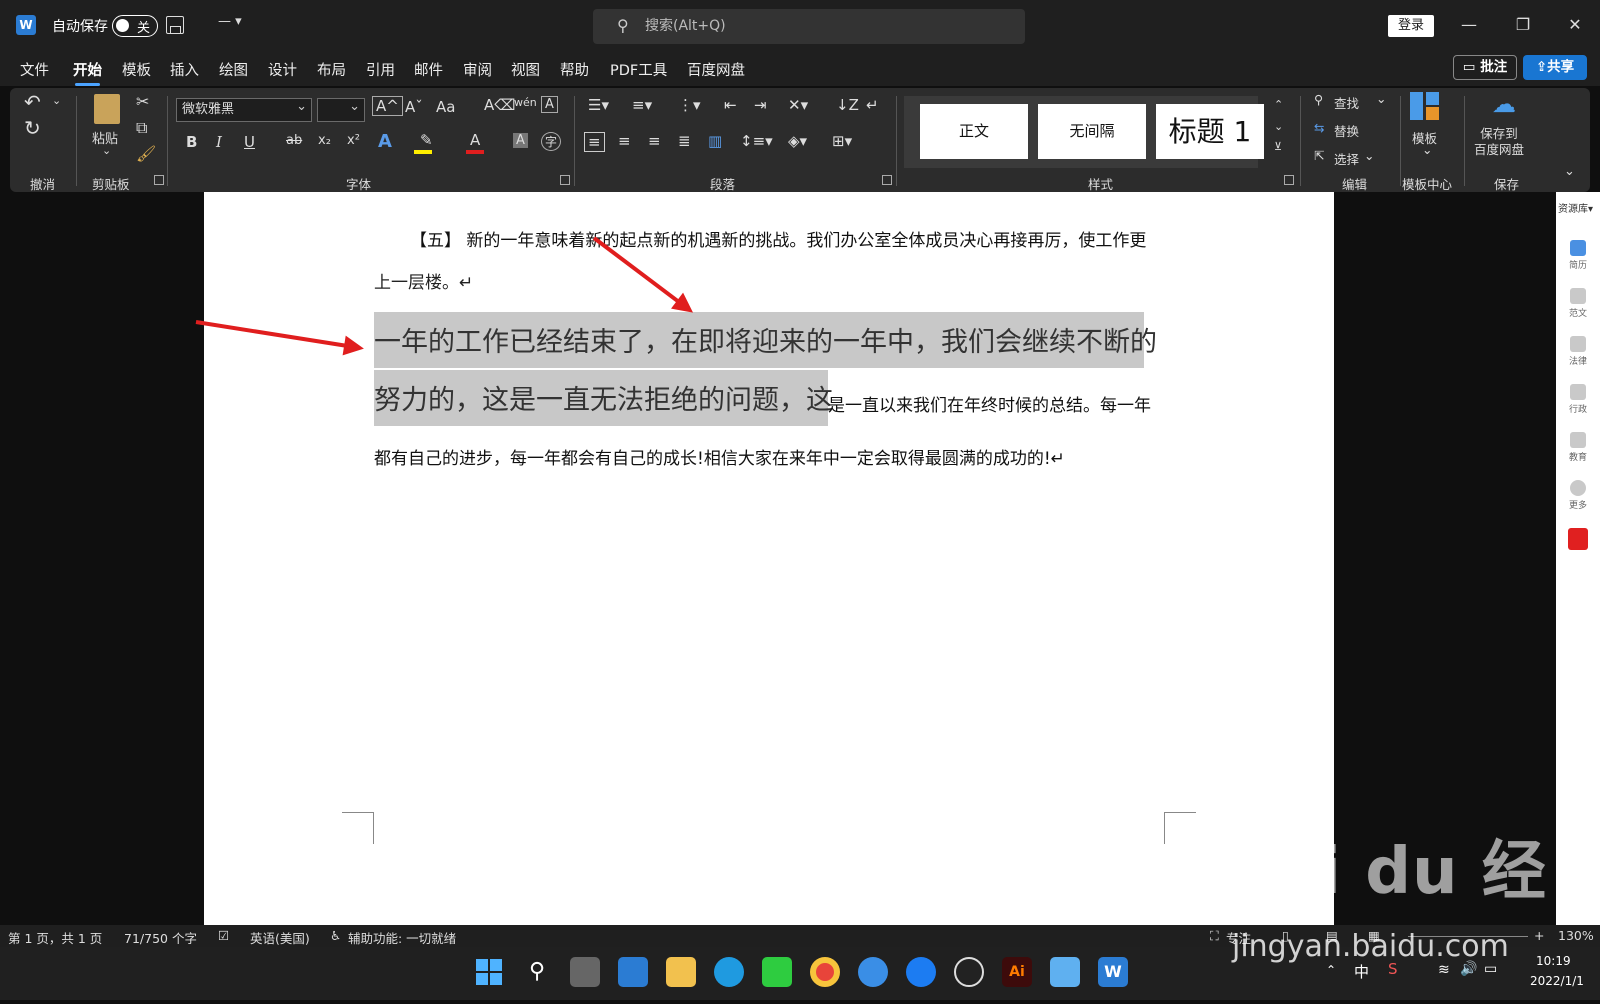  I want to click on align-right-icon: ≡, so click(654, 141).